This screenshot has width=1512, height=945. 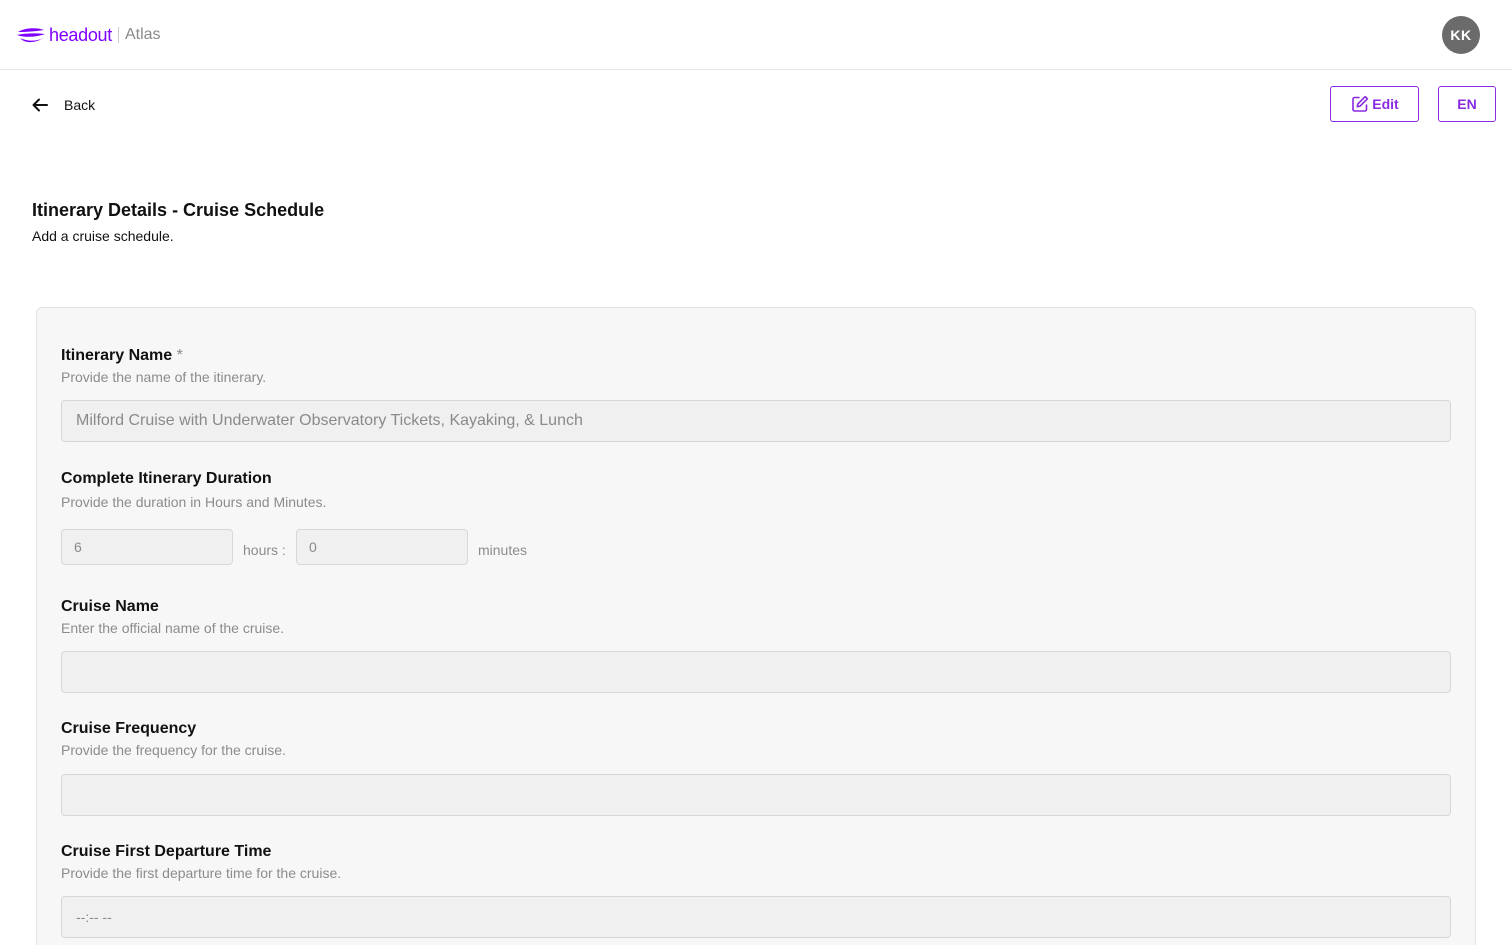 I want to click on first-departure-label: Cruise First Departure Time, so click(x=166, y=851).